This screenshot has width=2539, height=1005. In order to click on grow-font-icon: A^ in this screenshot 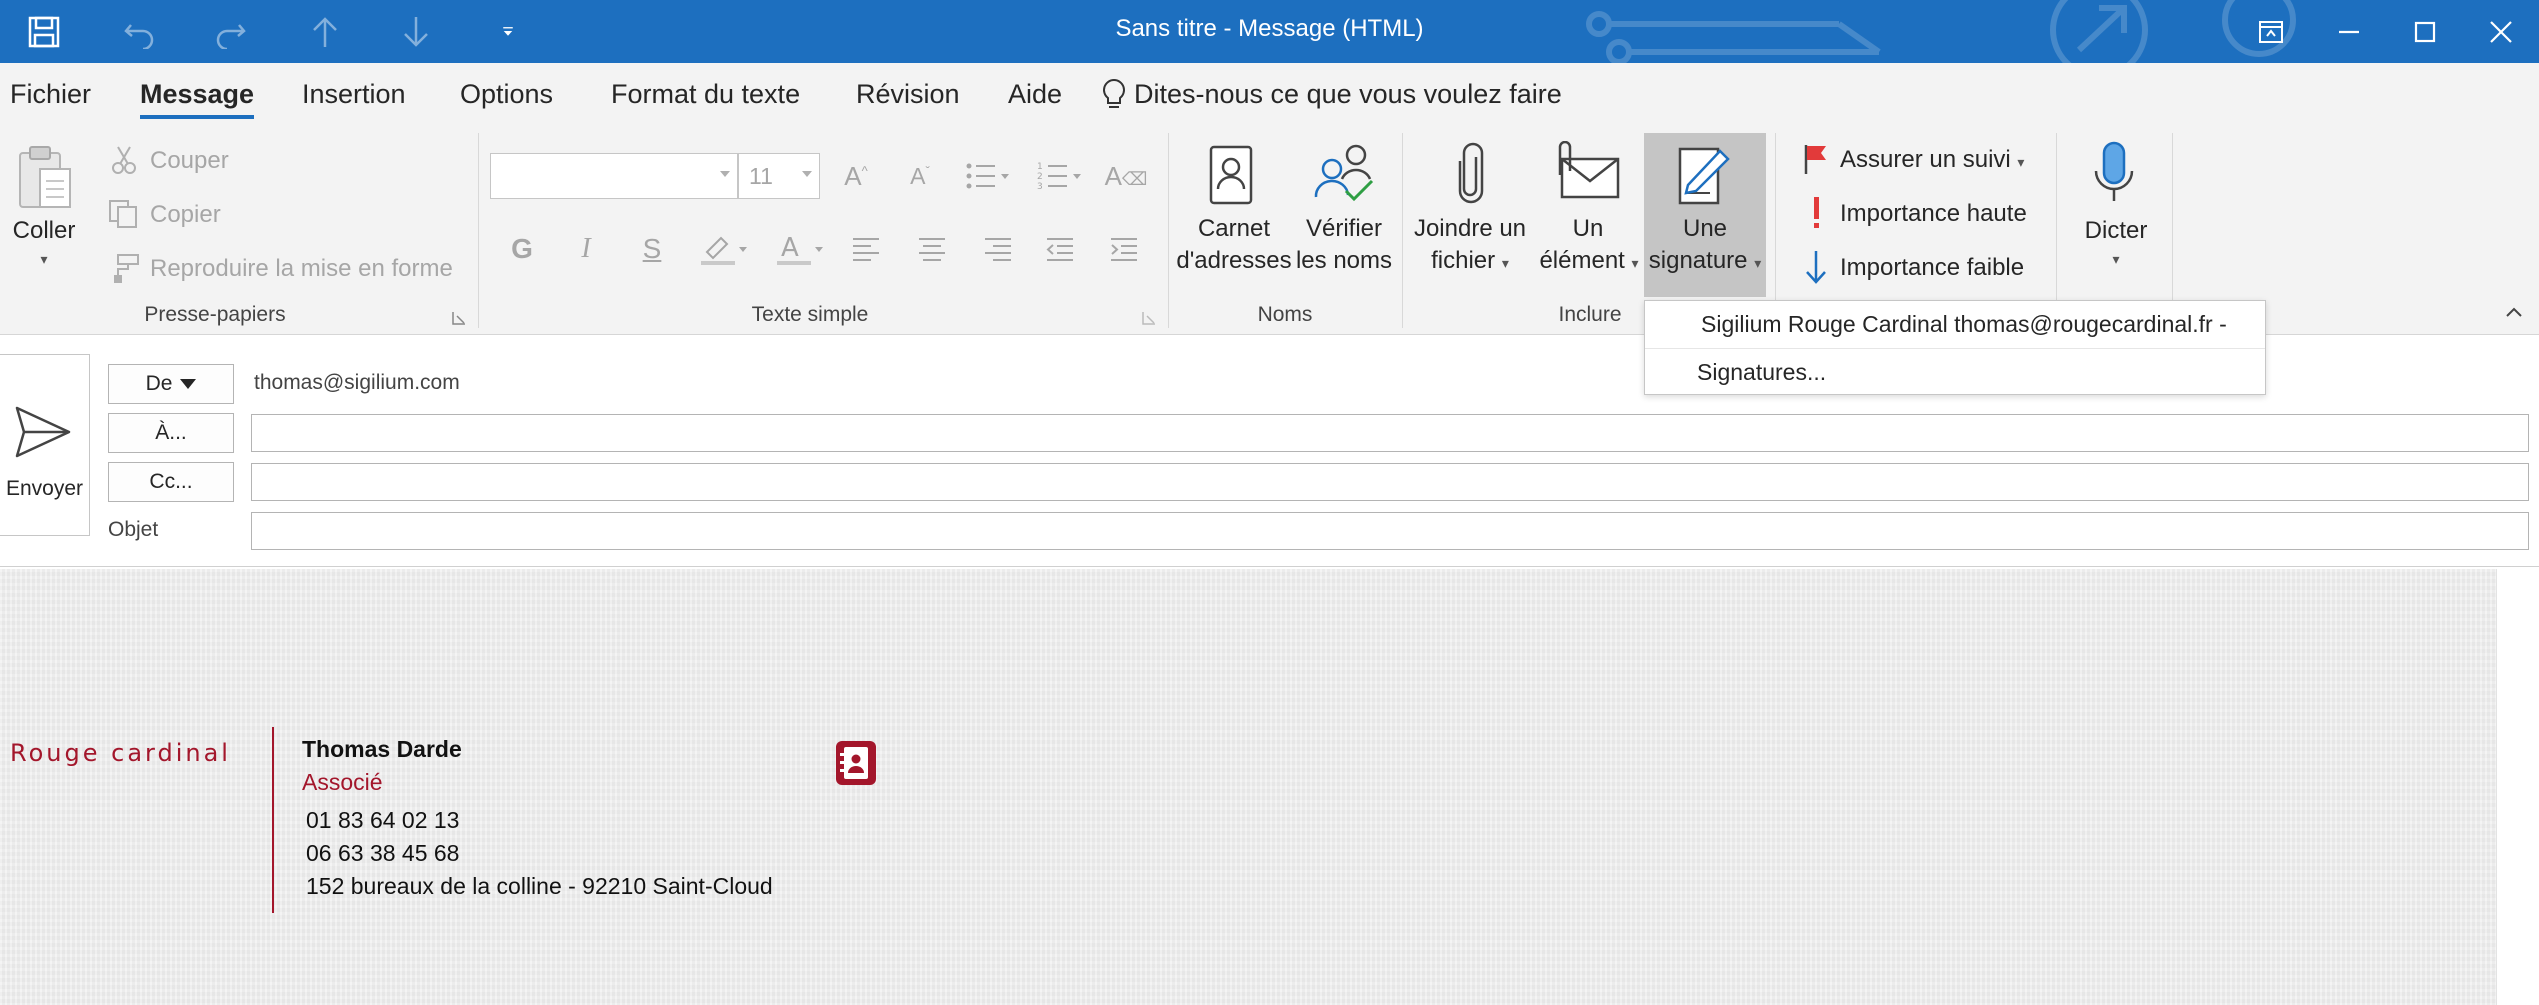, I will do `click(856, 175)`.